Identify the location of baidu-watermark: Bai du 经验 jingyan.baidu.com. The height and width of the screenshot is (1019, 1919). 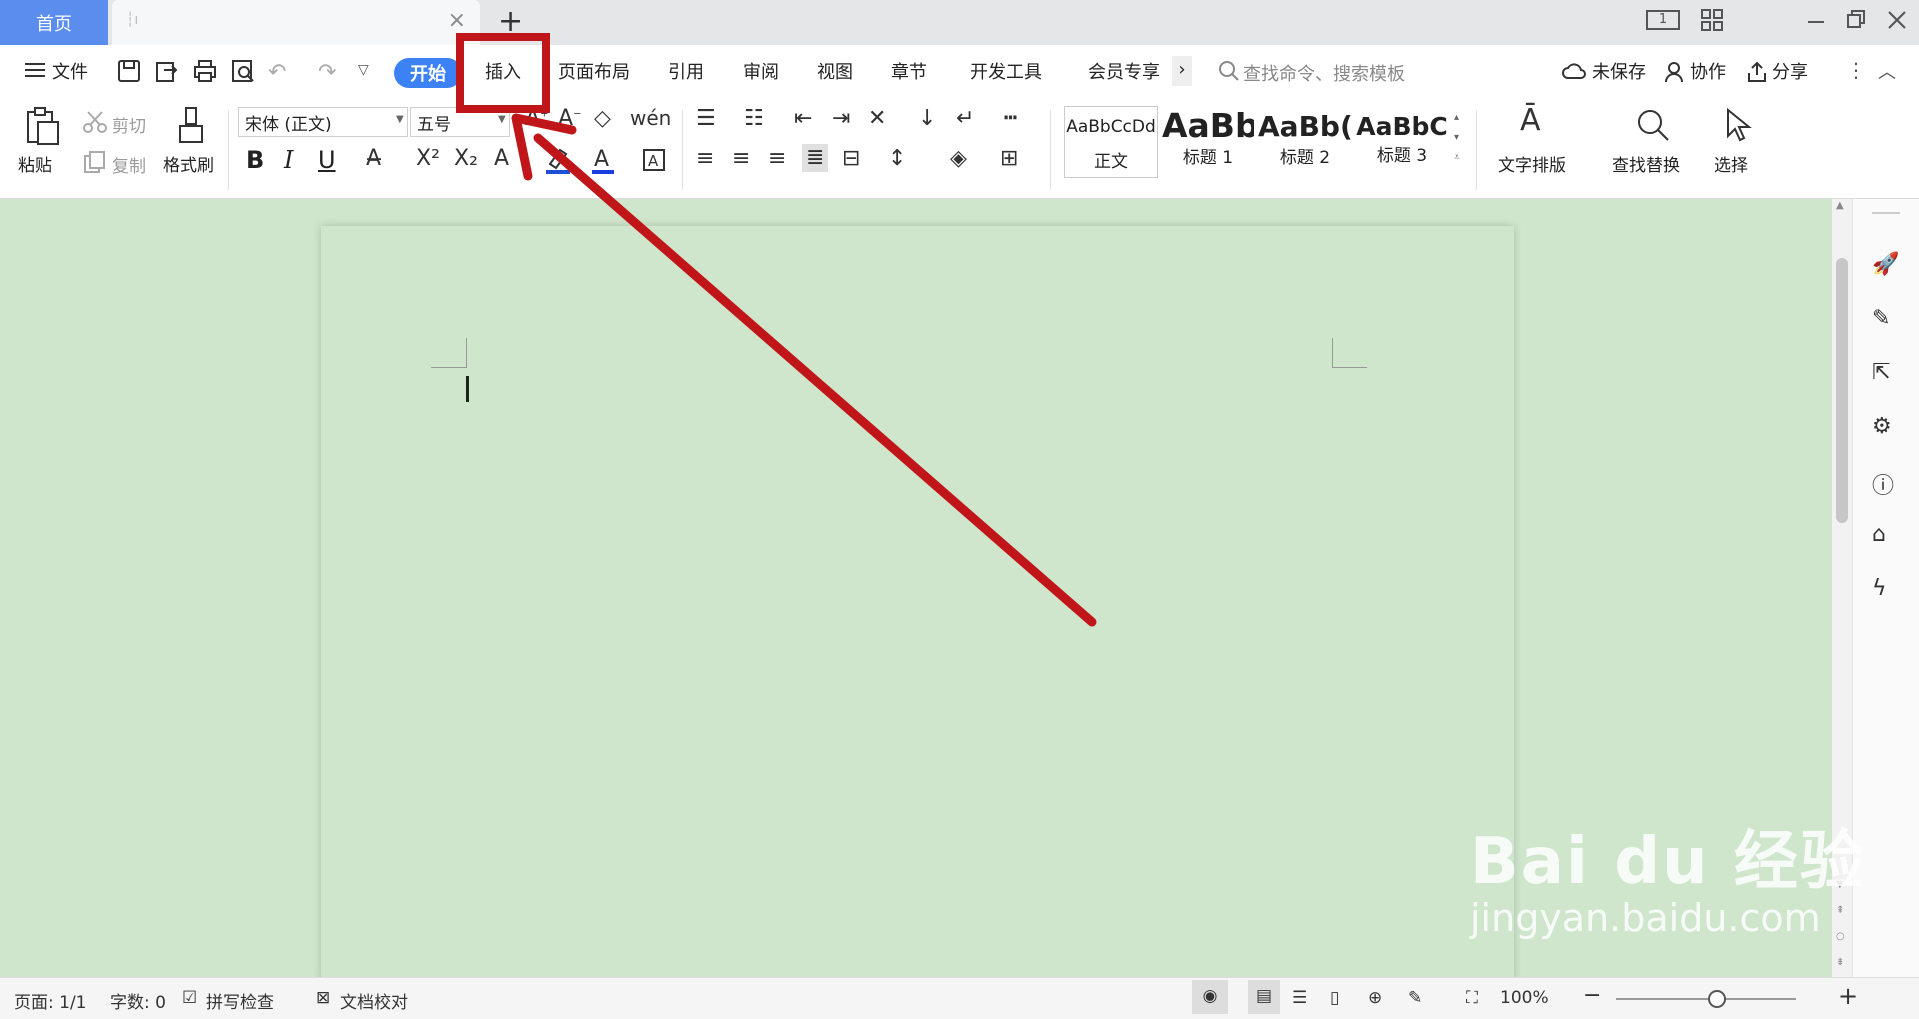
(1668, 882).